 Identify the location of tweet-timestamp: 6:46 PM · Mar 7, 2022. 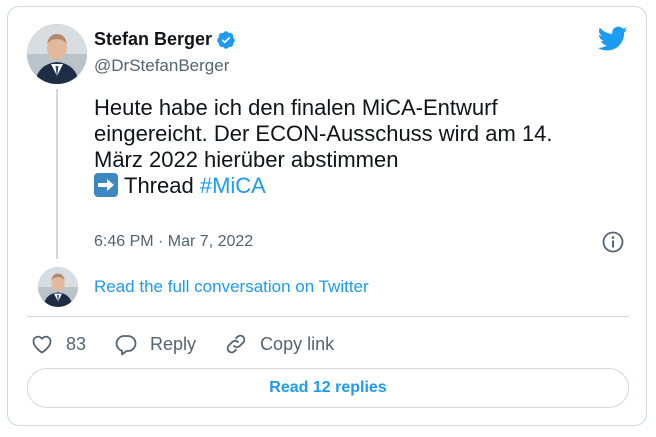
(173, 242).